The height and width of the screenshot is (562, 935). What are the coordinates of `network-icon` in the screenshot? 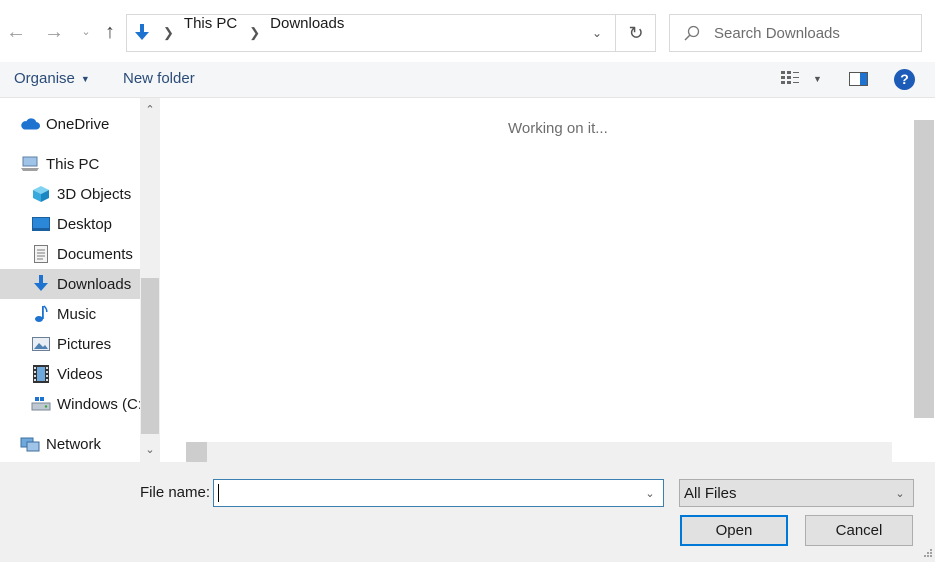 It's located at (30, 444).